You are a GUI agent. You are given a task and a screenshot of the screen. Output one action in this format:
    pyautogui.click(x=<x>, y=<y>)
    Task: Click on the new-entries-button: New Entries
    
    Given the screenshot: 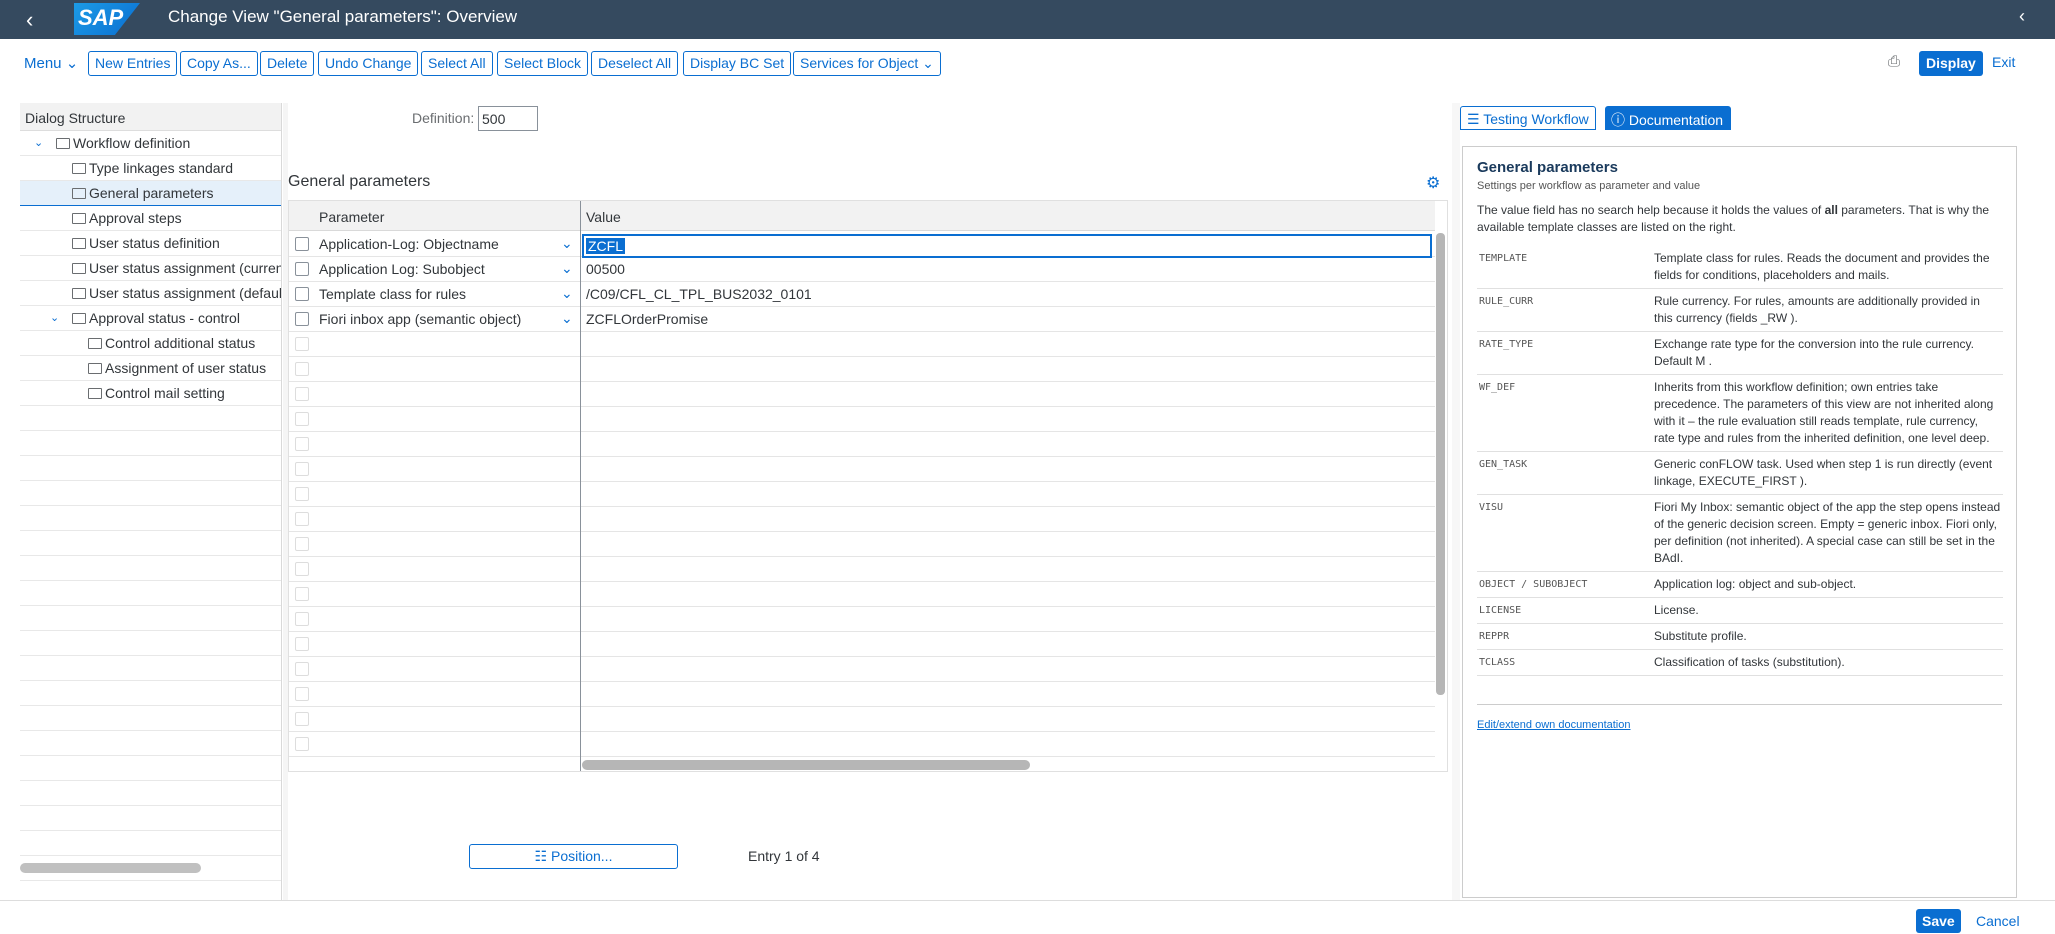 What is the action you would take?
    pyautogui.click(x=133, y=63)
    